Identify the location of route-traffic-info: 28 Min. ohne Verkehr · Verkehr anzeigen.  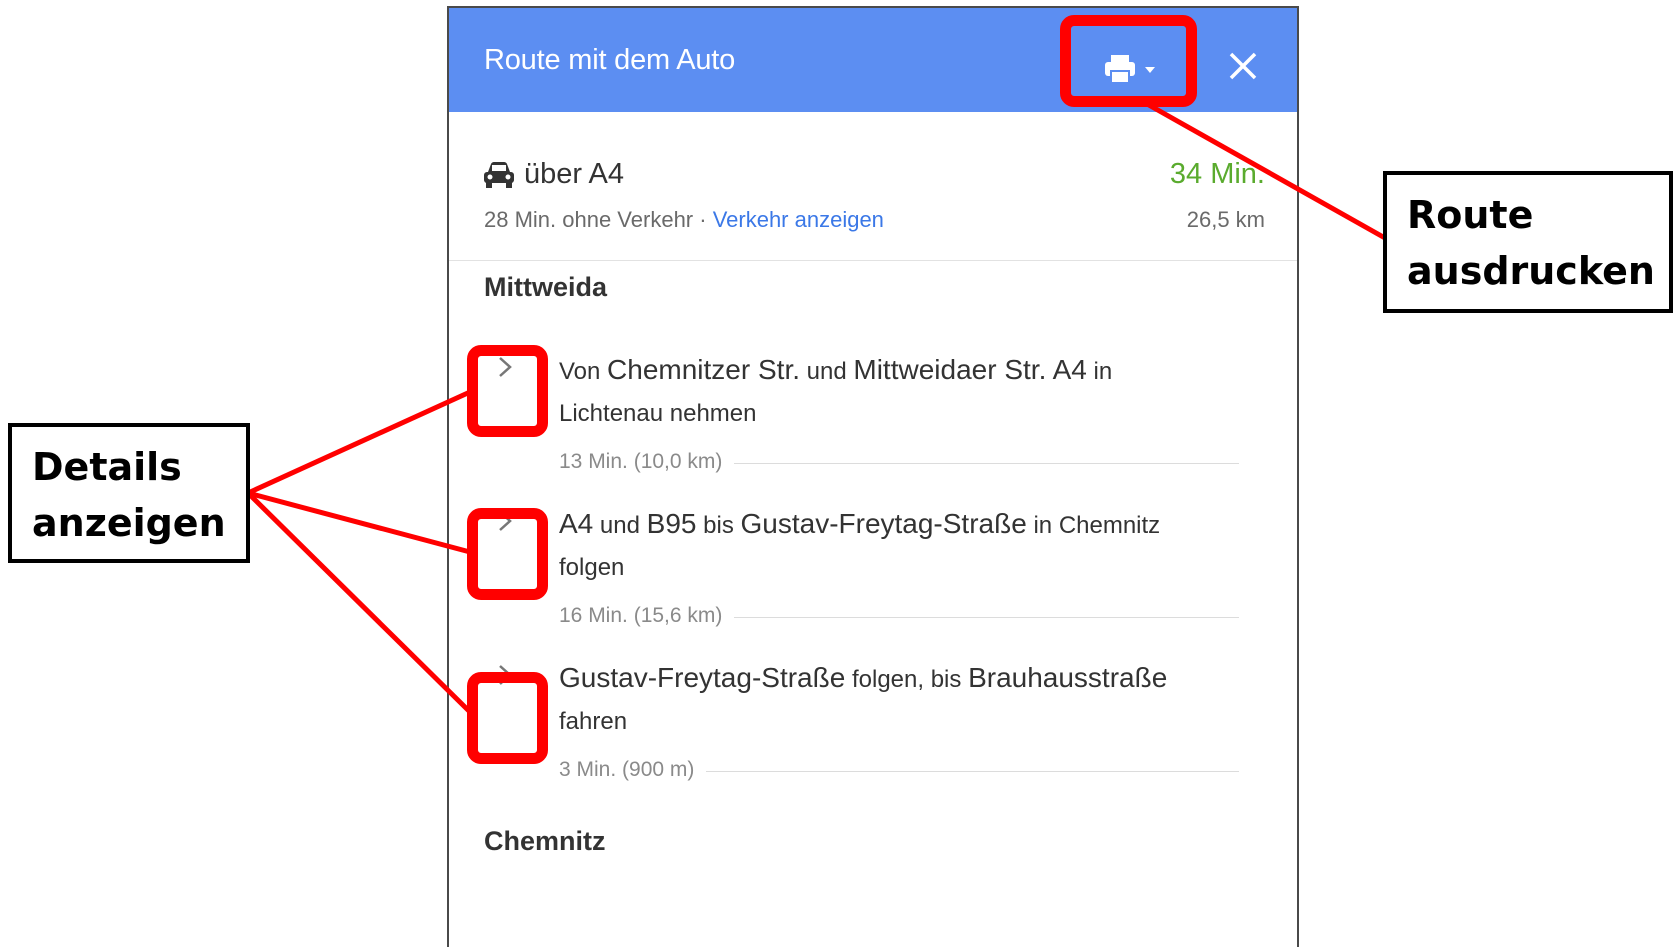
(684, 220).